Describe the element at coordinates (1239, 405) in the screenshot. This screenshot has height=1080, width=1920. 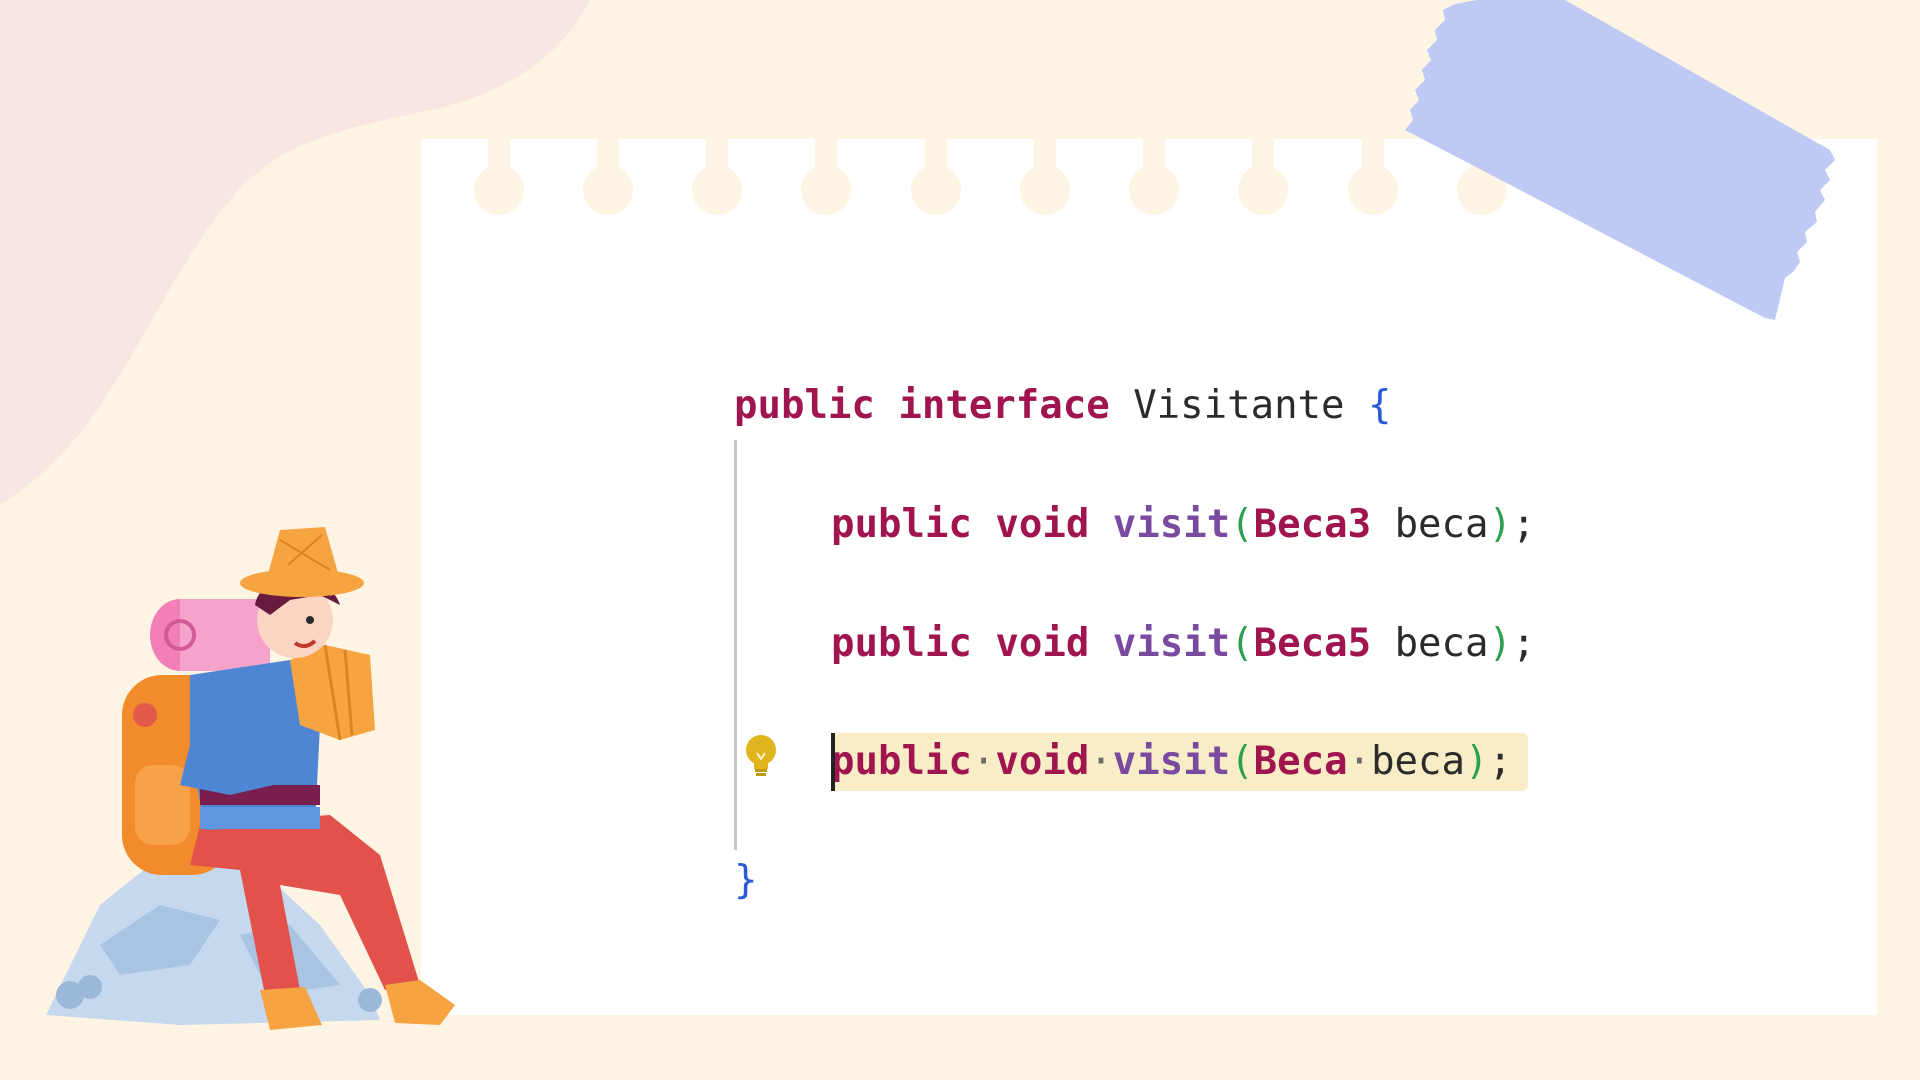
I see `interface-name: Visitante` at that location.